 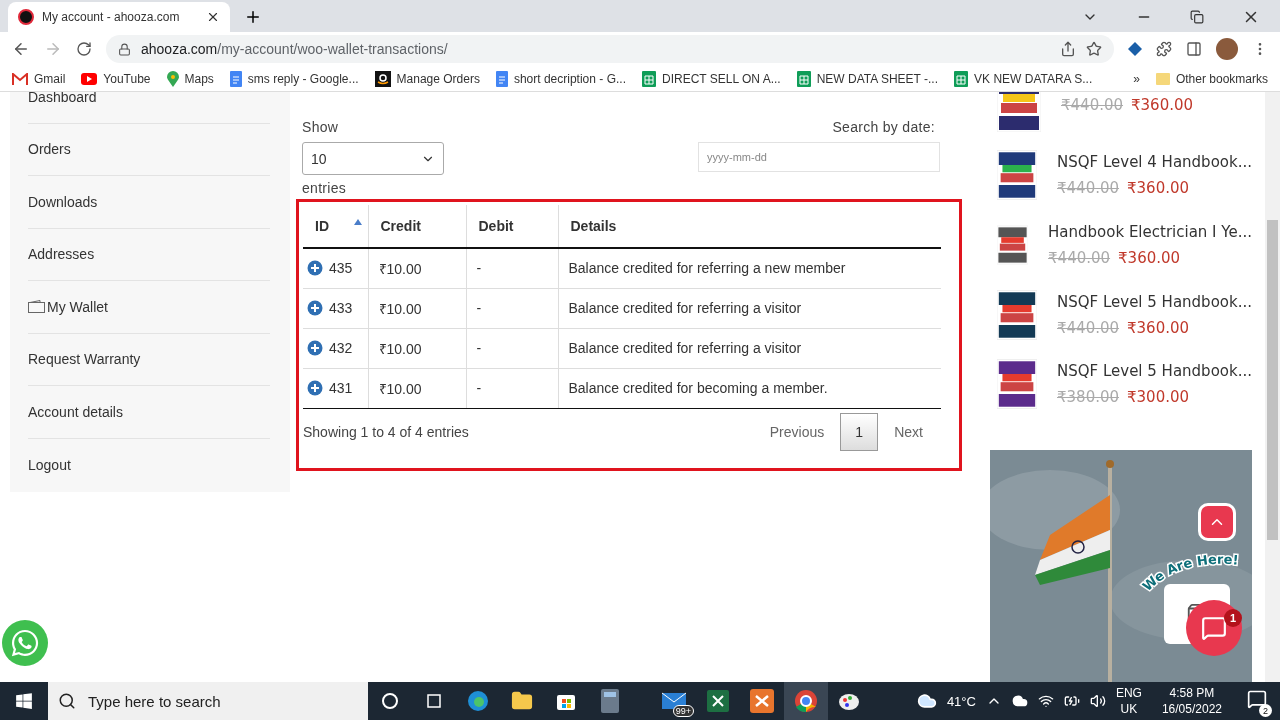 I want to click on weather-icon, so click(x=926, y=701).